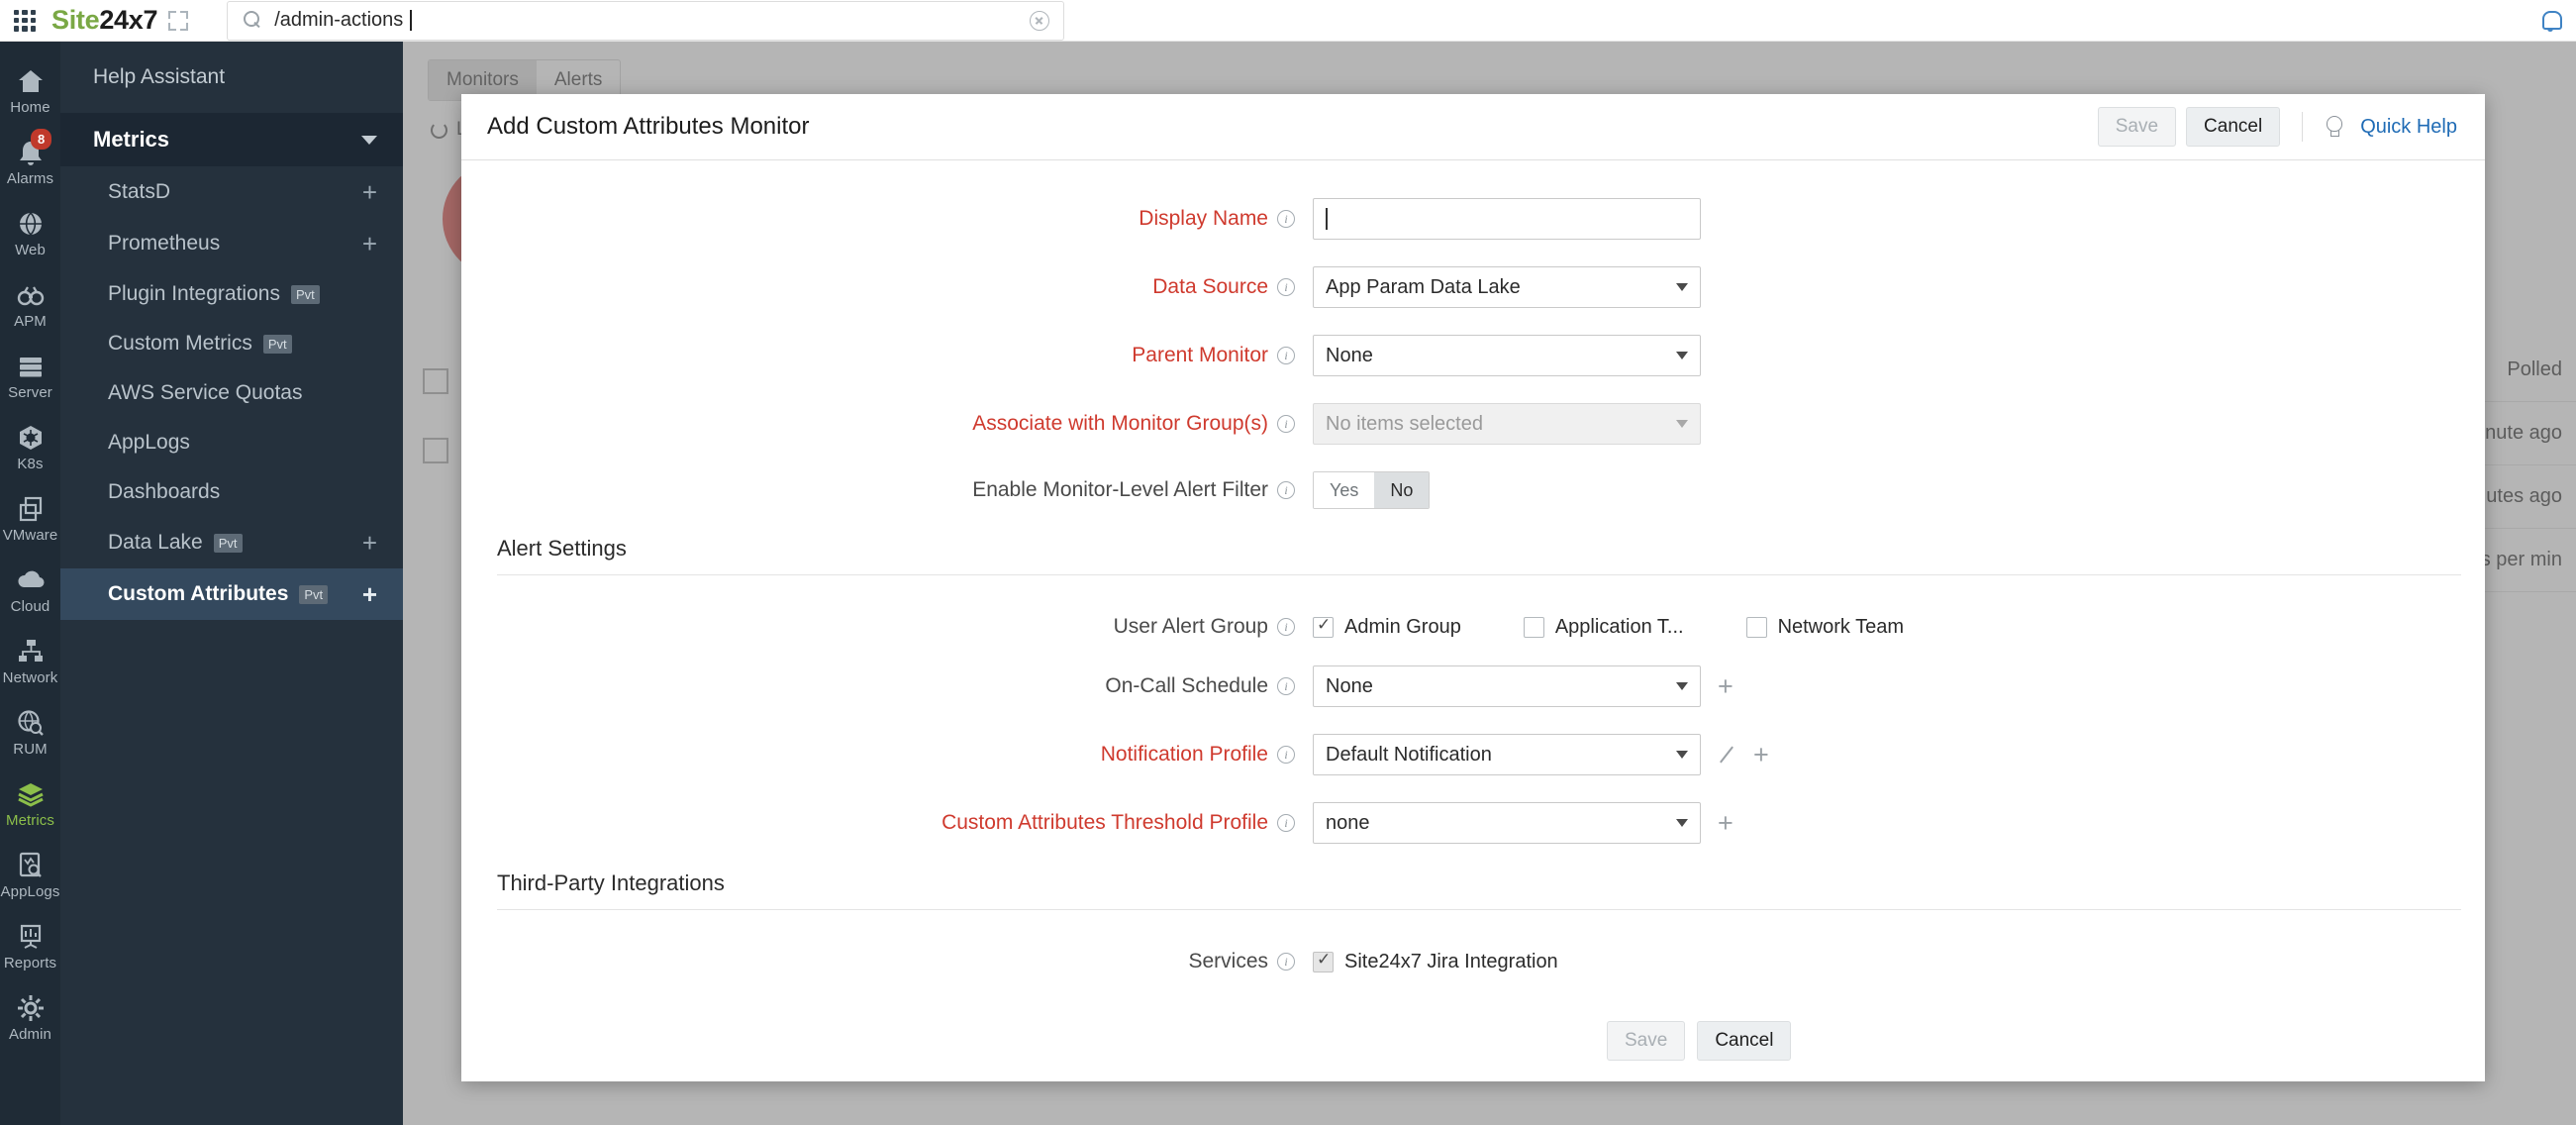 This screenshot has width=2576, height=1125. What do you see at coordinates (232, 542) in the screenshot?
I see `sidebar-item-data-lake: Data Lake Pvt +` at bounding box center [232, 542].